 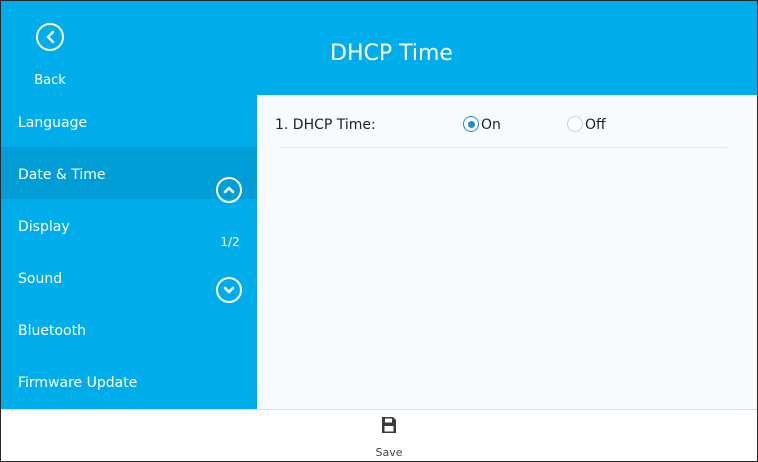 I want to click on scroll-down-button, so click(x=229, y=290).